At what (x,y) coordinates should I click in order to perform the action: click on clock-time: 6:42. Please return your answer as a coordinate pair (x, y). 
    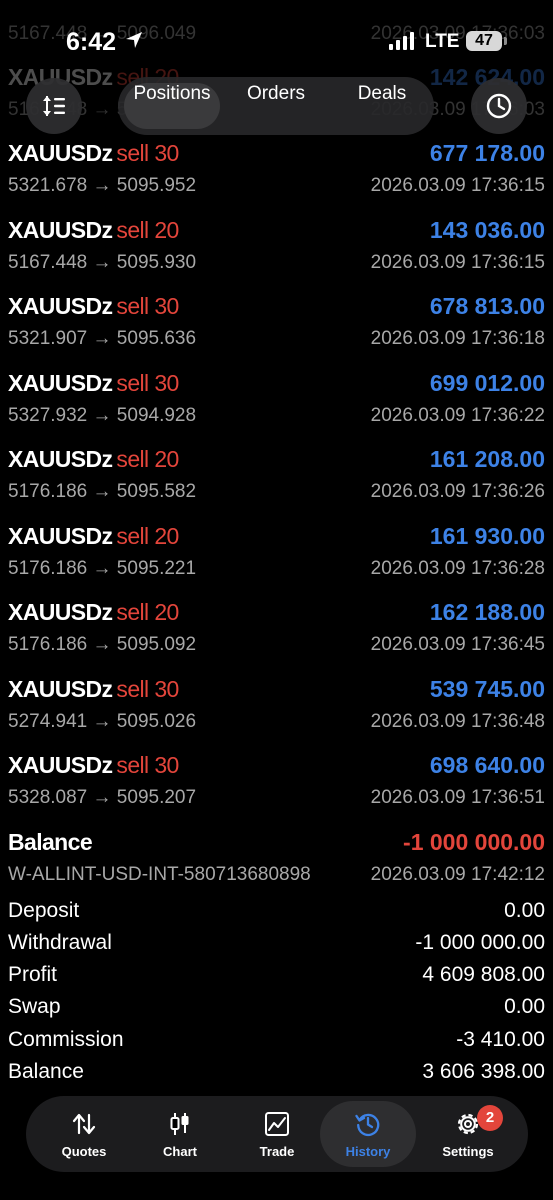
    Looking at the image, I should click on (91, 42).